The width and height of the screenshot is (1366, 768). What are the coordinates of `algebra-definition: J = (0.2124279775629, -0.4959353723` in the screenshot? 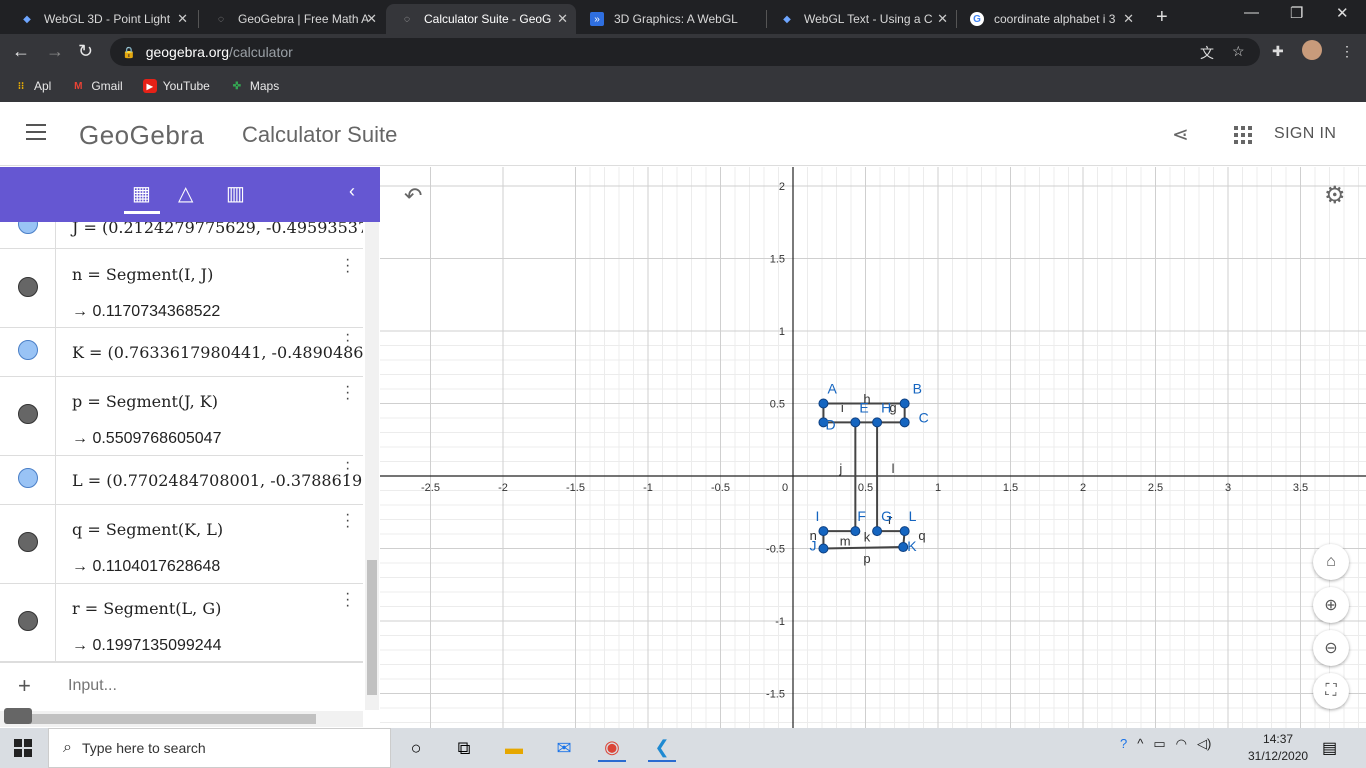 It's located at (217, 229).